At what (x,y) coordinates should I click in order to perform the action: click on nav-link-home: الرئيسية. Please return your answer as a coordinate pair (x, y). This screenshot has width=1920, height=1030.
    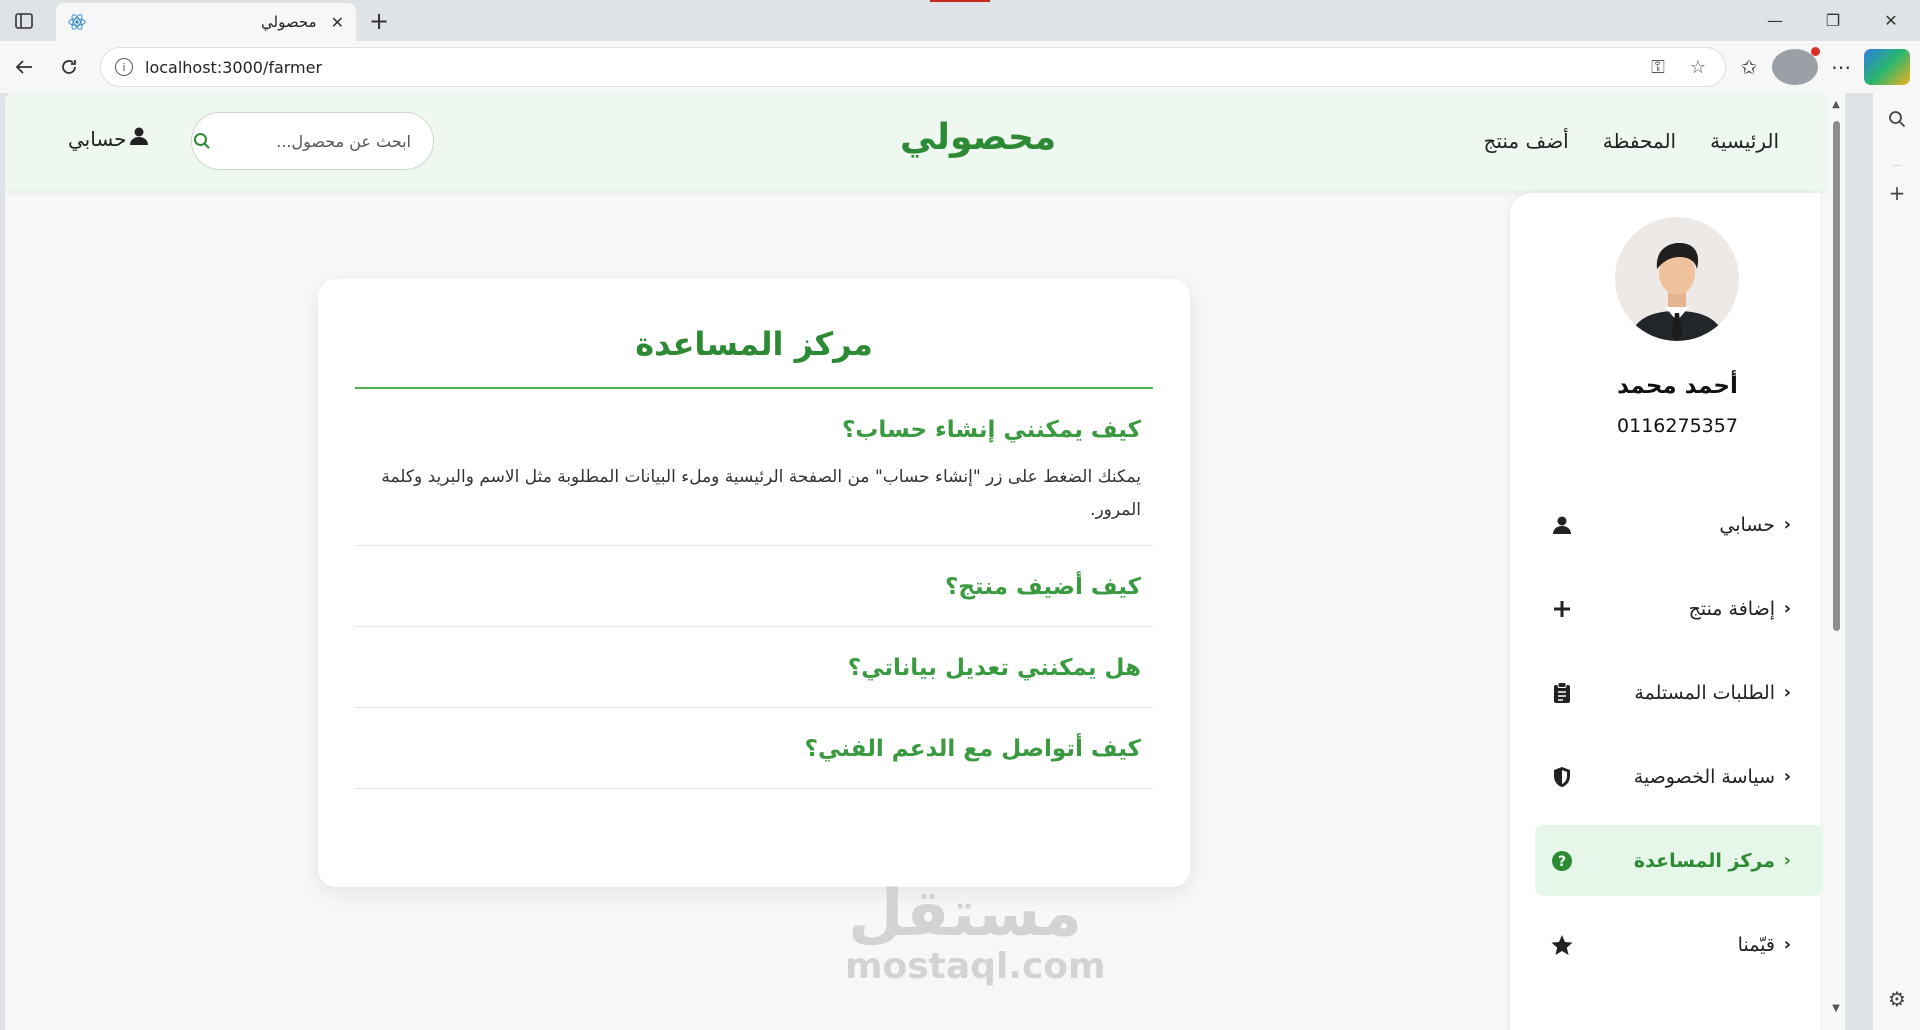
    Looking at the image, I should click on (1744, 141).